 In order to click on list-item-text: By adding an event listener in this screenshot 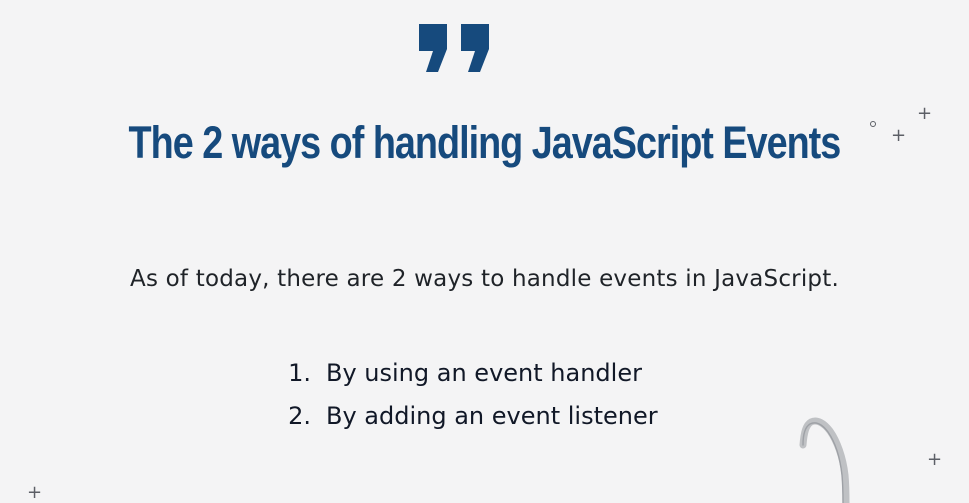, I will do `click(492, 416)`.